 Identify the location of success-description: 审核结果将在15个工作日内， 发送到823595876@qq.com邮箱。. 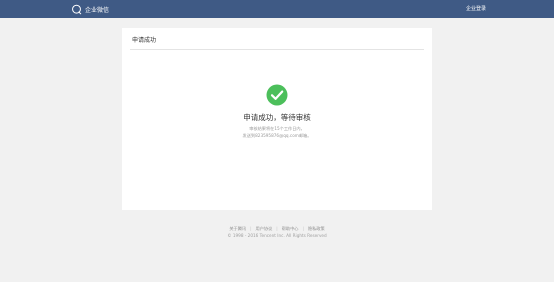
(277, 132).